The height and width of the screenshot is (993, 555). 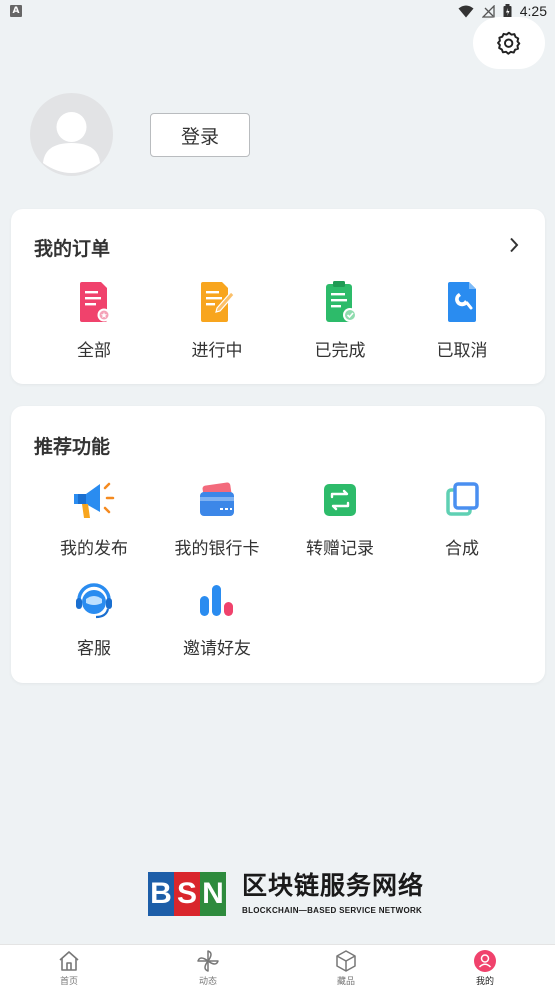 I want to click on order-done-icon, so click(x=341, y=301).